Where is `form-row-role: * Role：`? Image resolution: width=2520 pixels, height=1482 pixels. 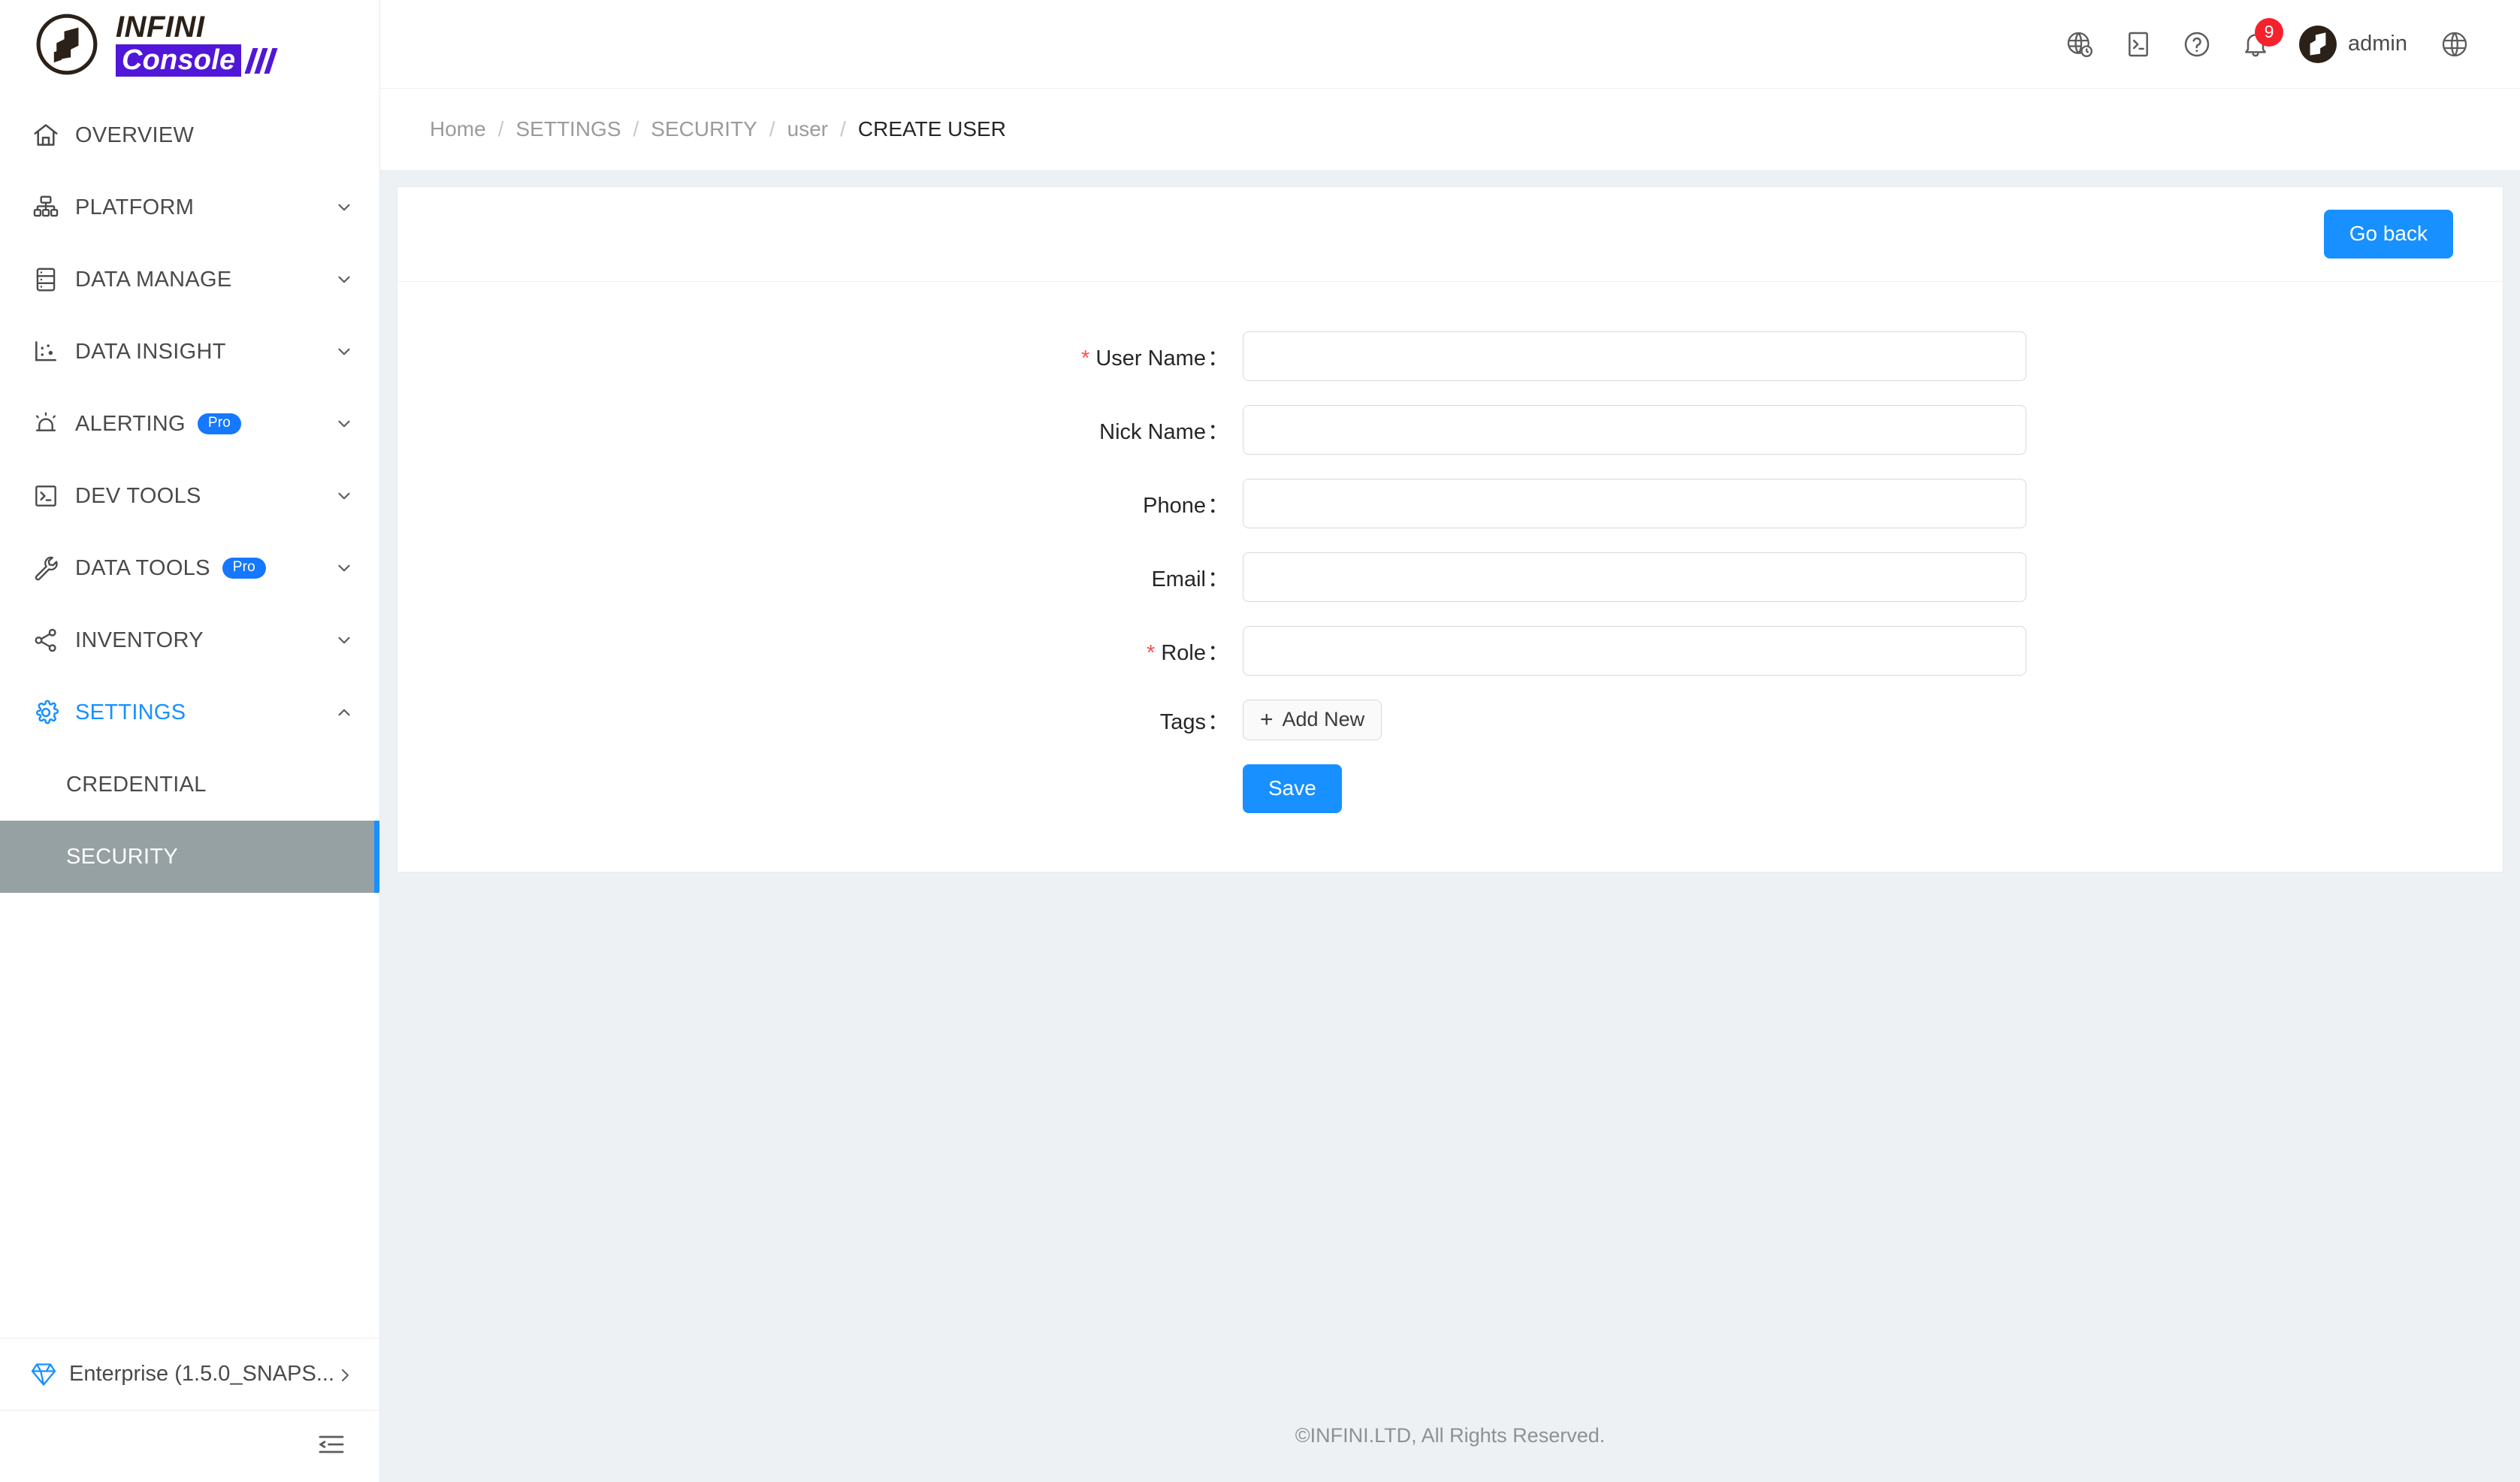
form-row-role: * Role： is located at coordinates (1450, 651).